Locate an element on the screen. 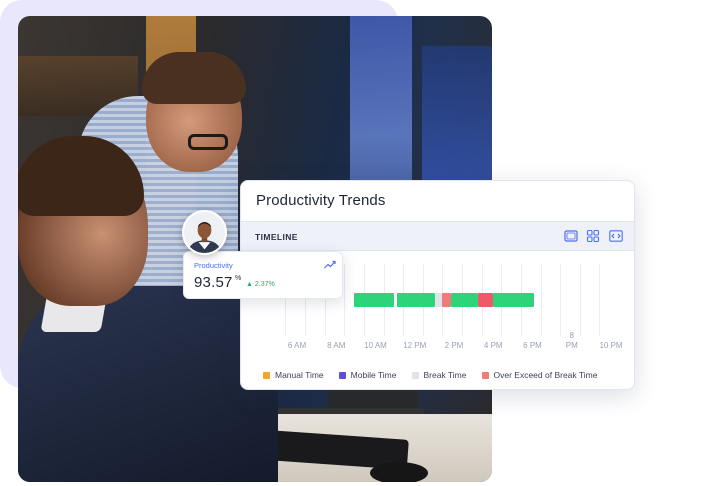  productivity-unit: % is located at coordinates (238, 278).